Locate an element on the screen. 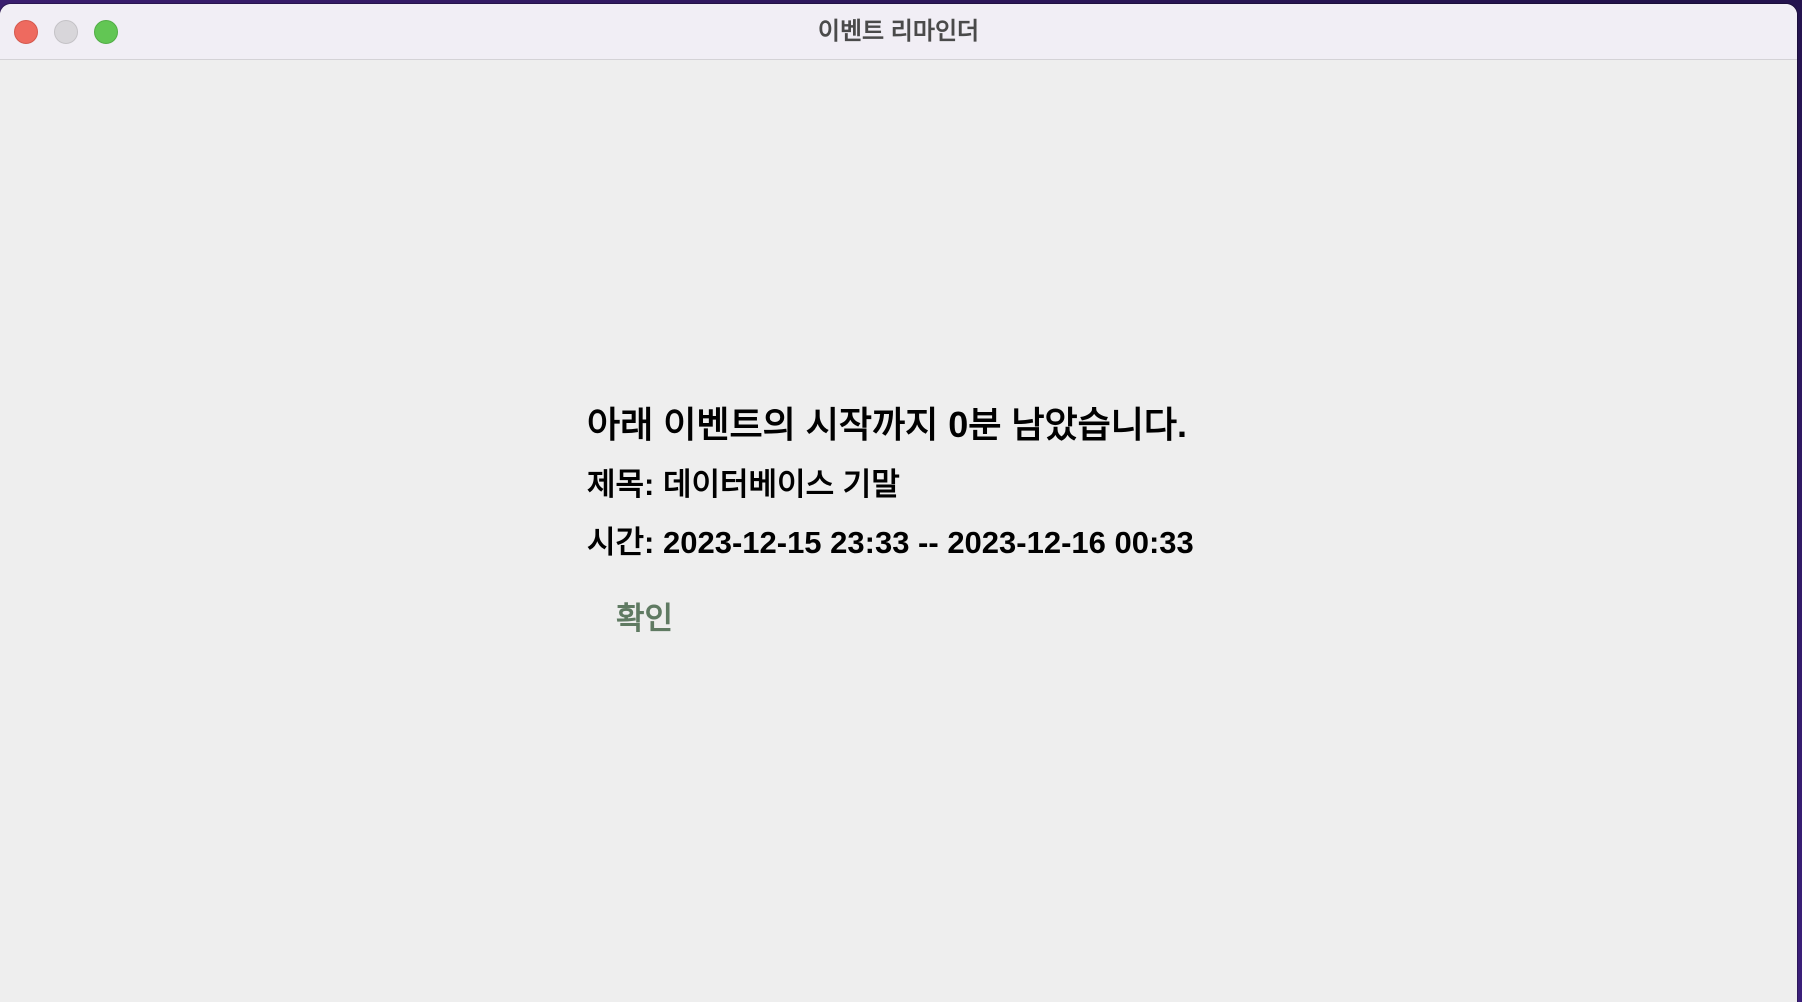 The image size is (1802, 1002). confirm-button: 확인 is located at coordinates (644, 619).